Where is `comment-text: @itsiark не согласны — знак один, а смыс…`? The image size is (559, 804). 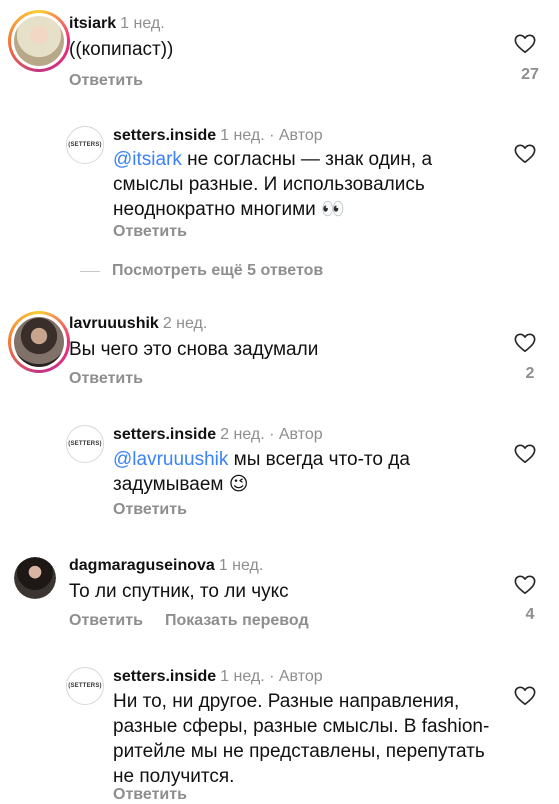 comment-text: @itsiark не согласны — знак один, а смыс… is located at coordinates (278, 184).